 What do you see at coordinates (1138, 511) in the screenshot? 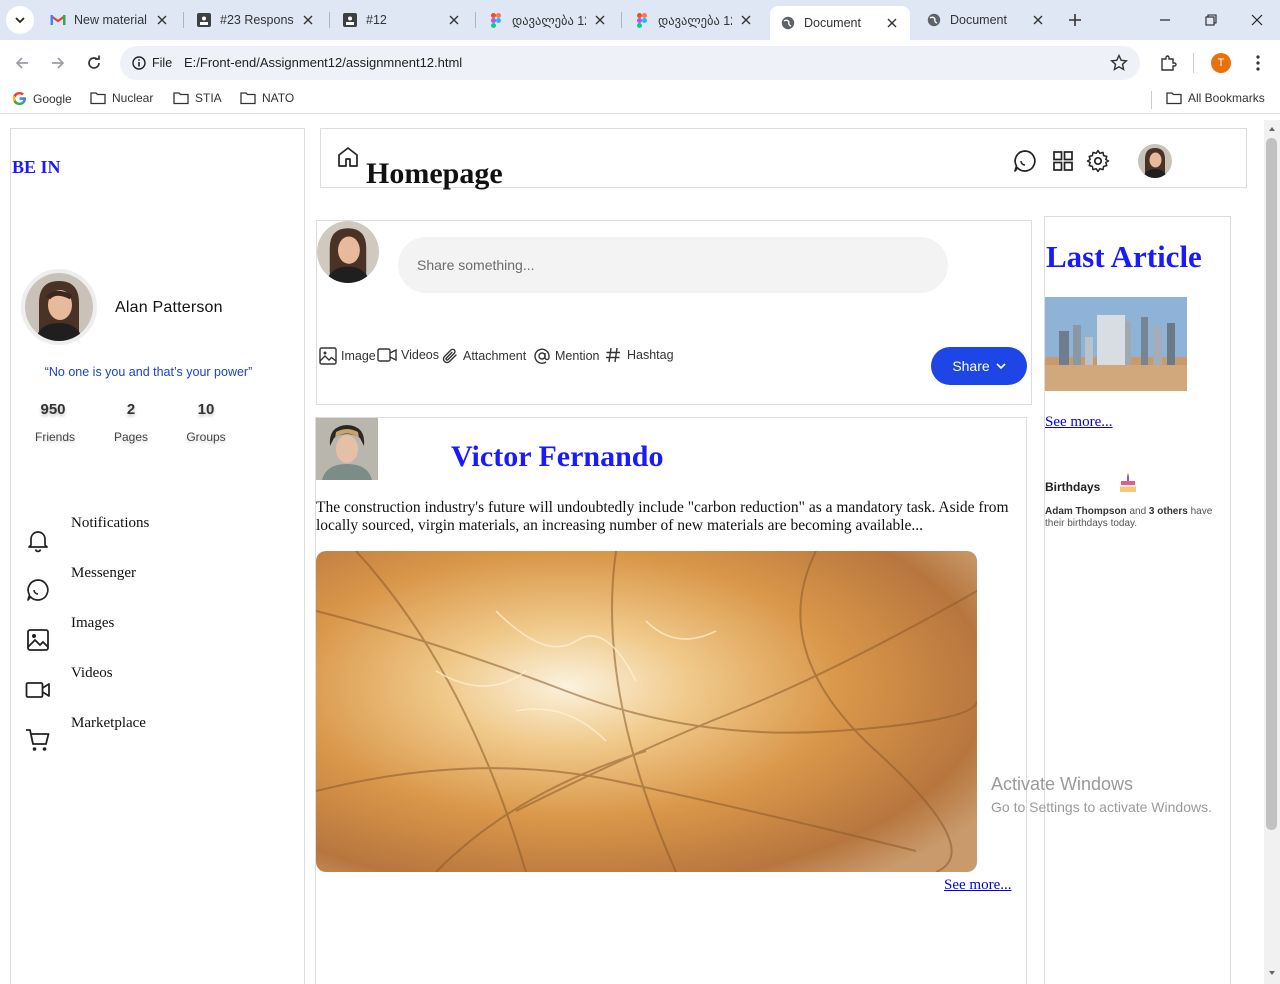
I see `birthday-and: and` at bounding box center [1138, 511].